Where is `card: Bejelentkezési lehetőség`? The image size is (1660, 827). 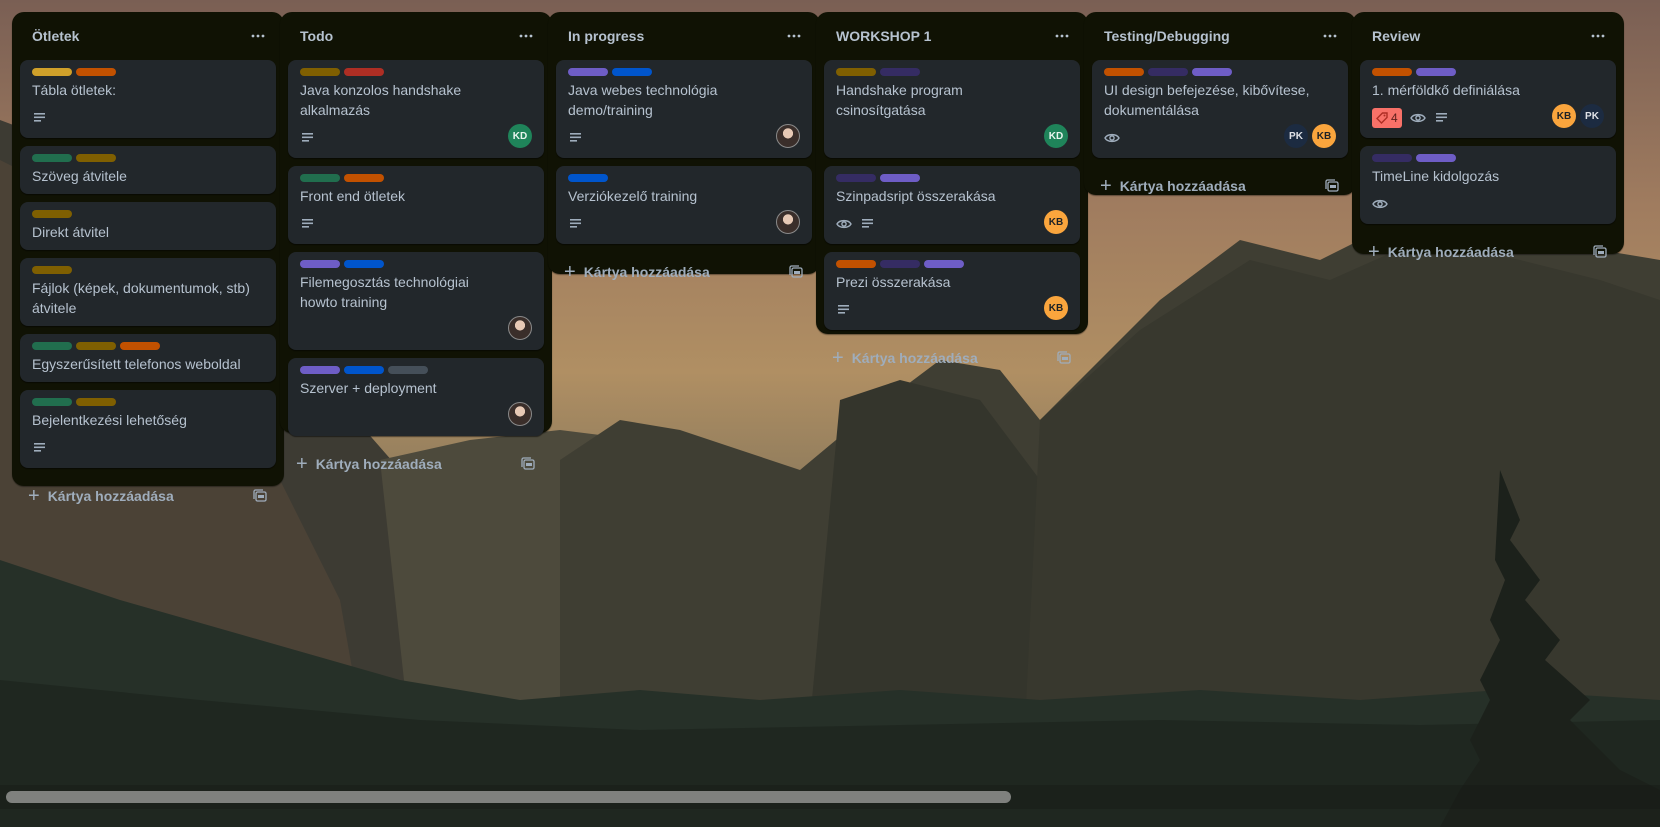
card: Bejelentkezési lehetőség is located at coordinates (148, 429).